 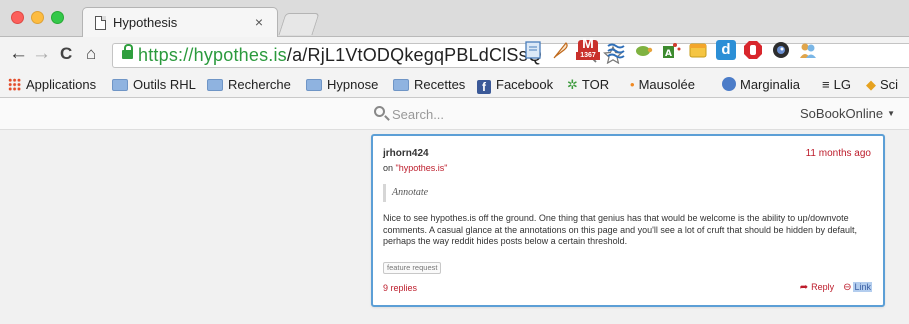 What do you see at coordinates (379, 111) in the screenshot?
I see `search-icon` at bounding box center [379, 111].